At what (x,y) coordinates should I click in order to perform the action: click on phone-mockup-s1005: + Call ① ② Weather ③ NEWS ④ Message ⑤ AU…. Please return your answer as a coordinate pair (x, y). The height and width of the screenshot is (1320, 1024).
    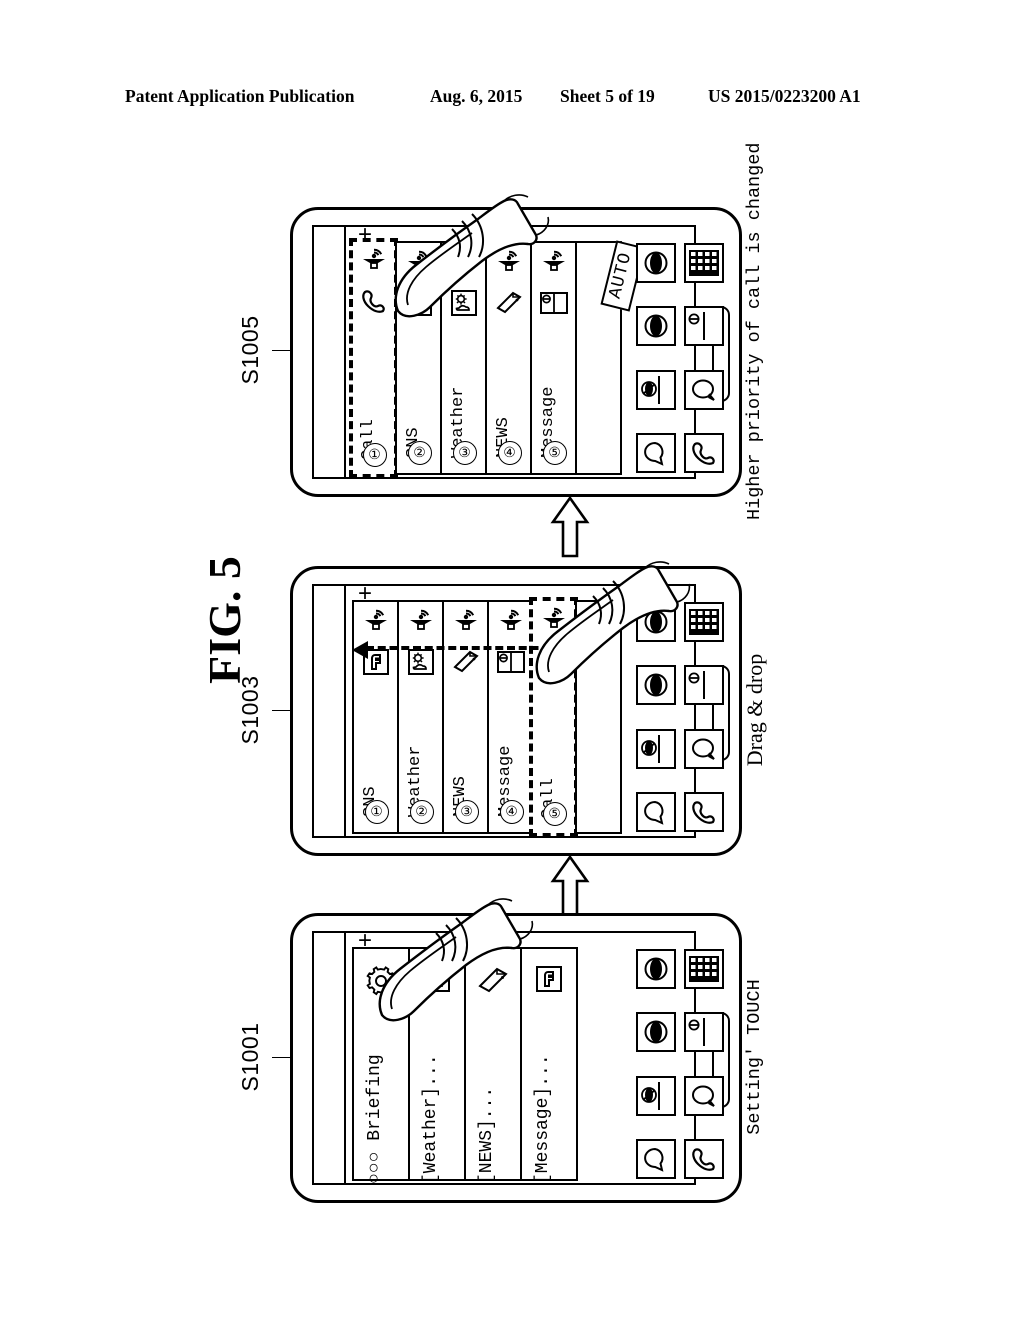
    Looking at the image, I should click on (516, 352).